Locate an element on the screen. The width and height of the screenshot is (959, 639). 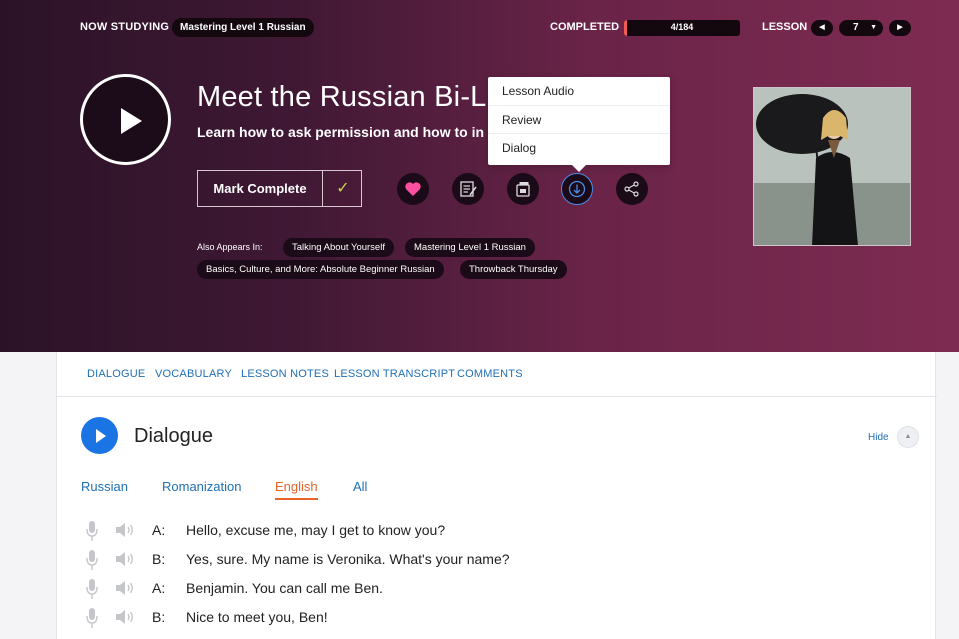
mark-complete-button: Mark Complete ✓ is located at coordinates (279, 188).